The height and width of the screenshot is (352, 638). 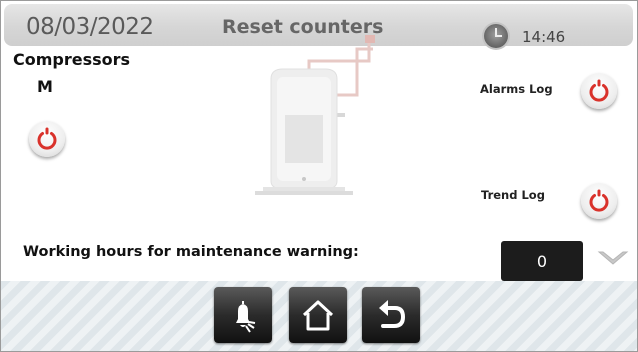 I want to click on maintenance-hours-value: 0, so click(x=542, y=261).